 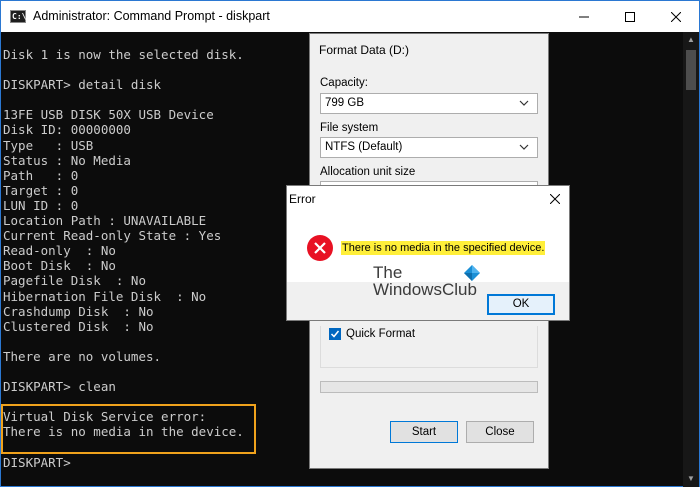 I want to click on filesystem-value: NTFS (Default), so click(x=364, y=147).